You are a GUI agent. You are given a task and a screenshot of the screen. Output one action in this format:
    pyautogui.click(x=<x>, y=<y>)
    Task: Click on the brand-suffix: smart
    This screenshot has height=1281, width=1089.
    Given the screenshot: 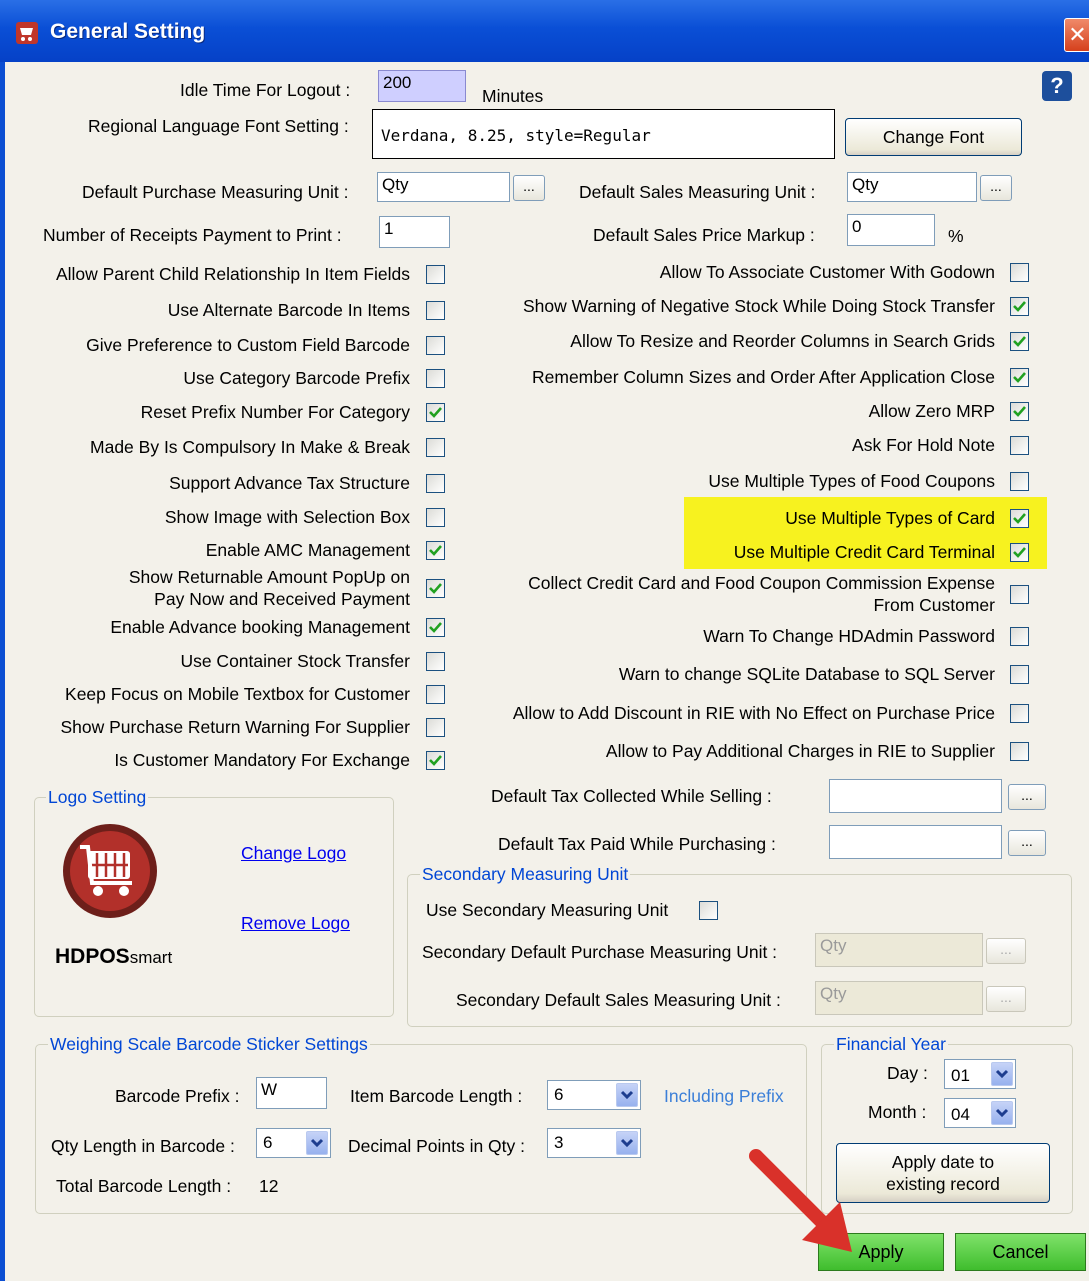 What is the action you would take?
    pyautogui.click(x=151, y=957)
    